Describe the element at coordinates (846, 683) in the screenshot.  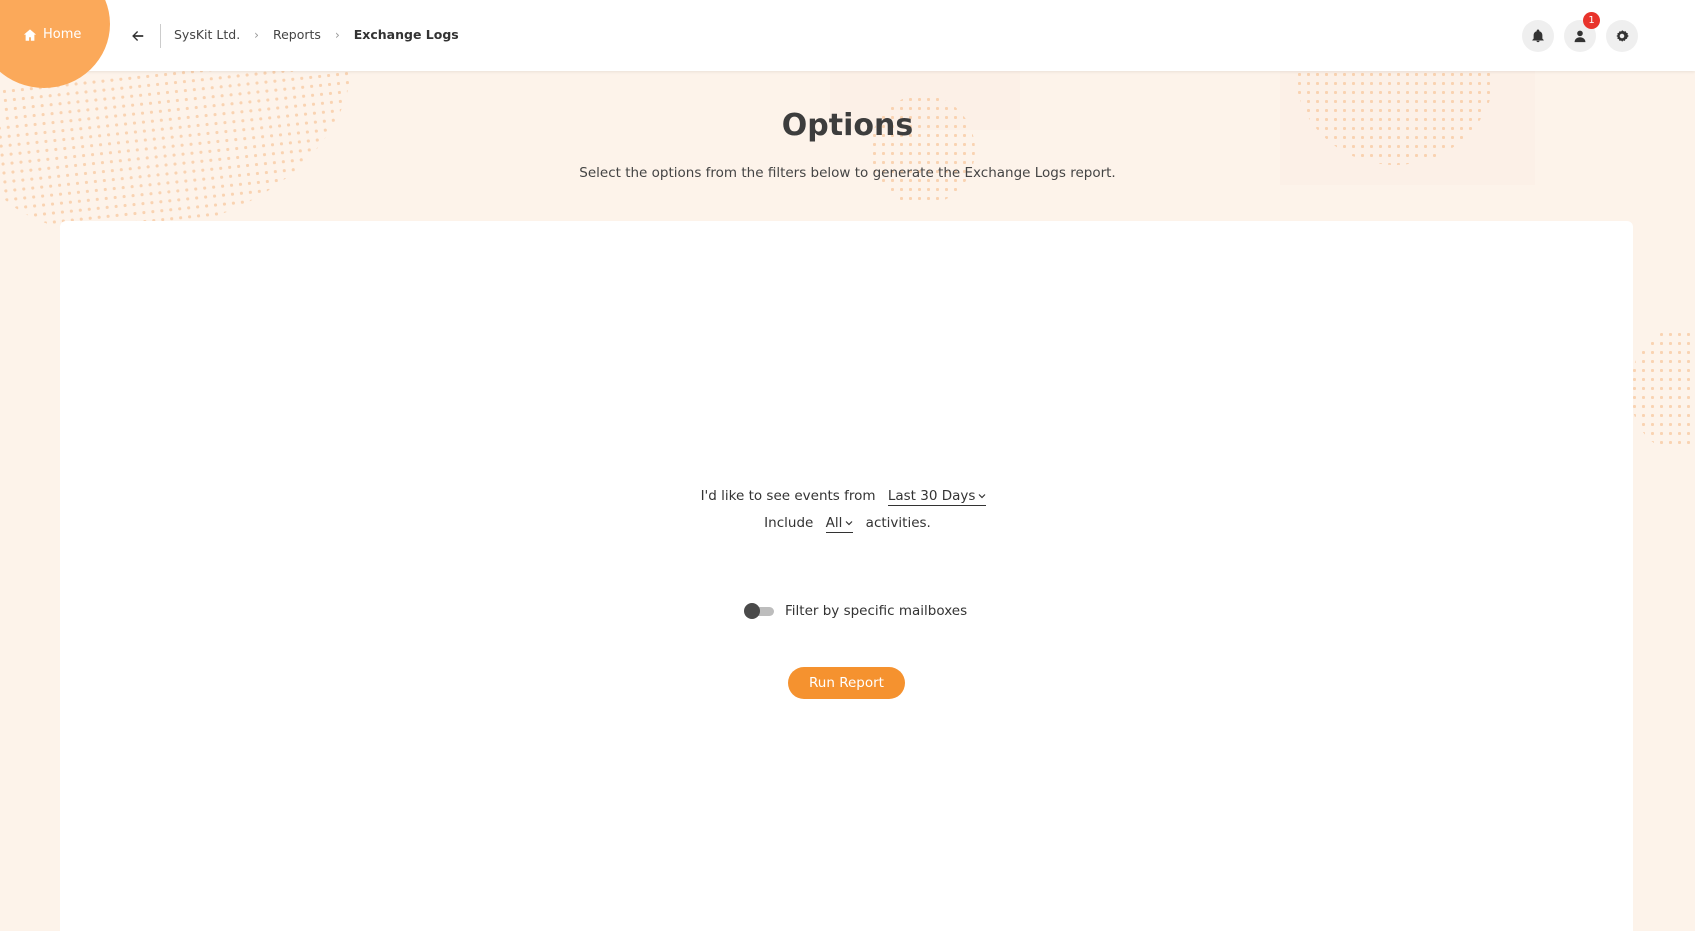
I see `run-report-button: Run Report` at that location.